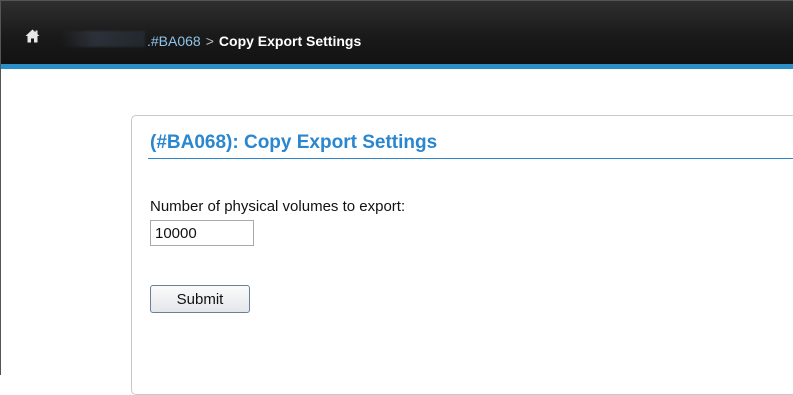 The height and width of the screenshot is (395, 793). I want to click on volumes-field-label: Number of physical volumes to export:, so click(278, 206).